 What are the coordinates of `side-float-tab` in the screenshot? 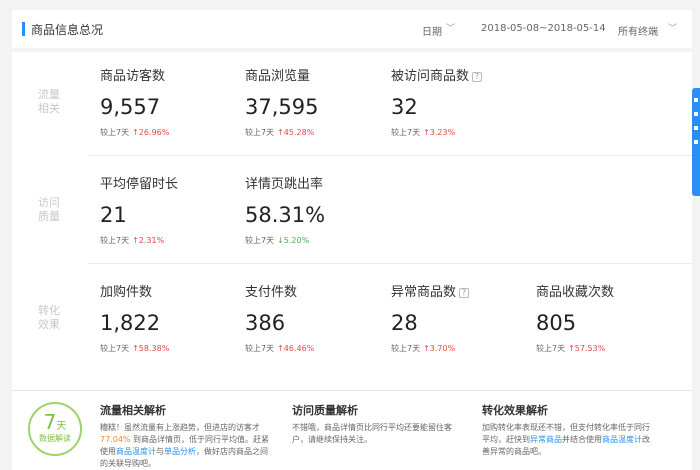 It's located at (696, 142).